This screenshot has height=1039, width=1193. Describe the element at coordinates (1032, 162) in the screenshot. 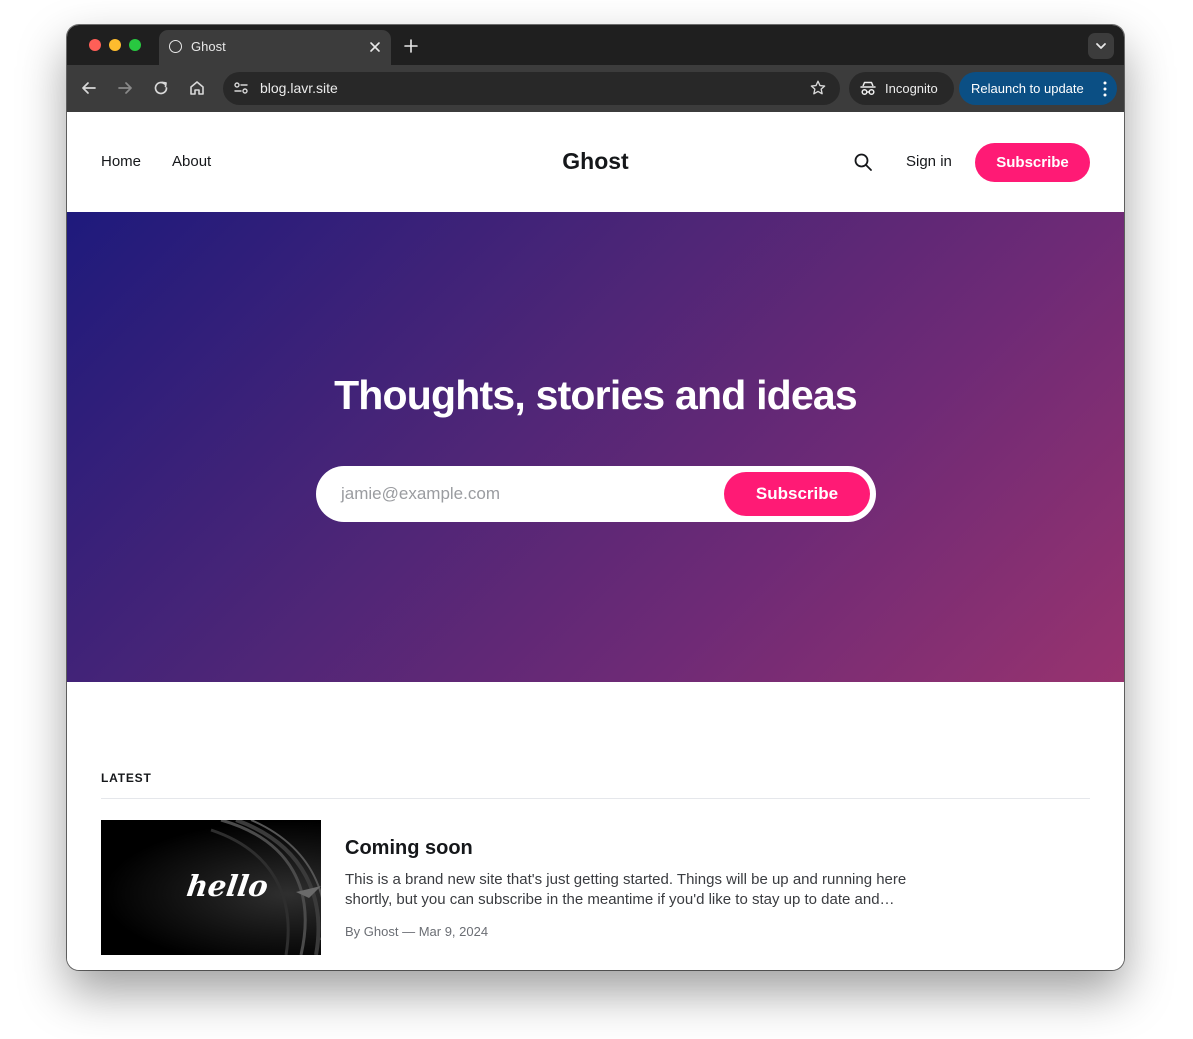

I see `header-subscribe-button: Subscribe` at that location.